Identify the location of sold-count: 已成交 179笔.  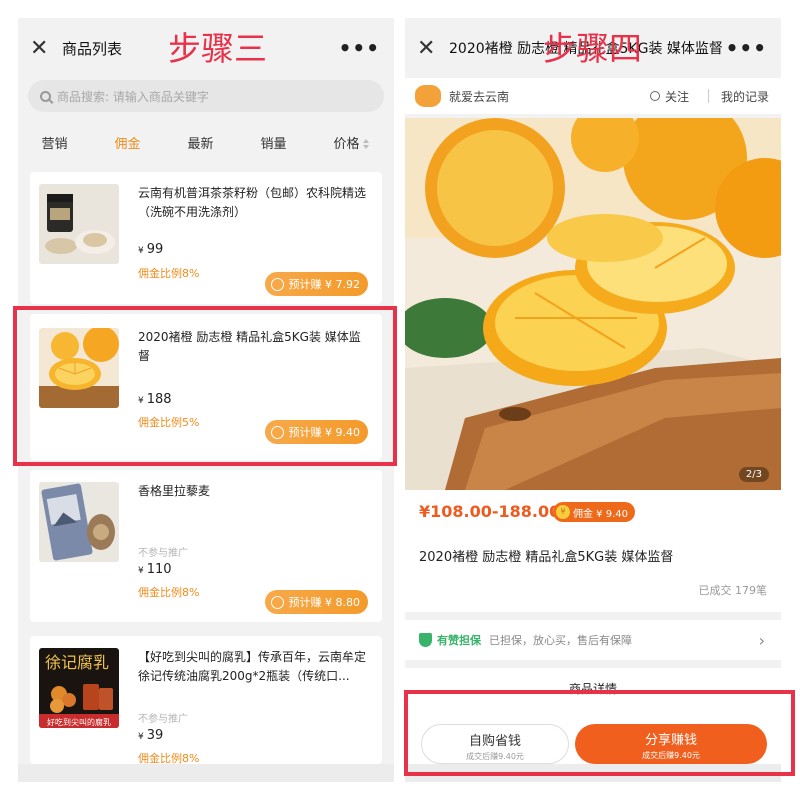
(733, 590).